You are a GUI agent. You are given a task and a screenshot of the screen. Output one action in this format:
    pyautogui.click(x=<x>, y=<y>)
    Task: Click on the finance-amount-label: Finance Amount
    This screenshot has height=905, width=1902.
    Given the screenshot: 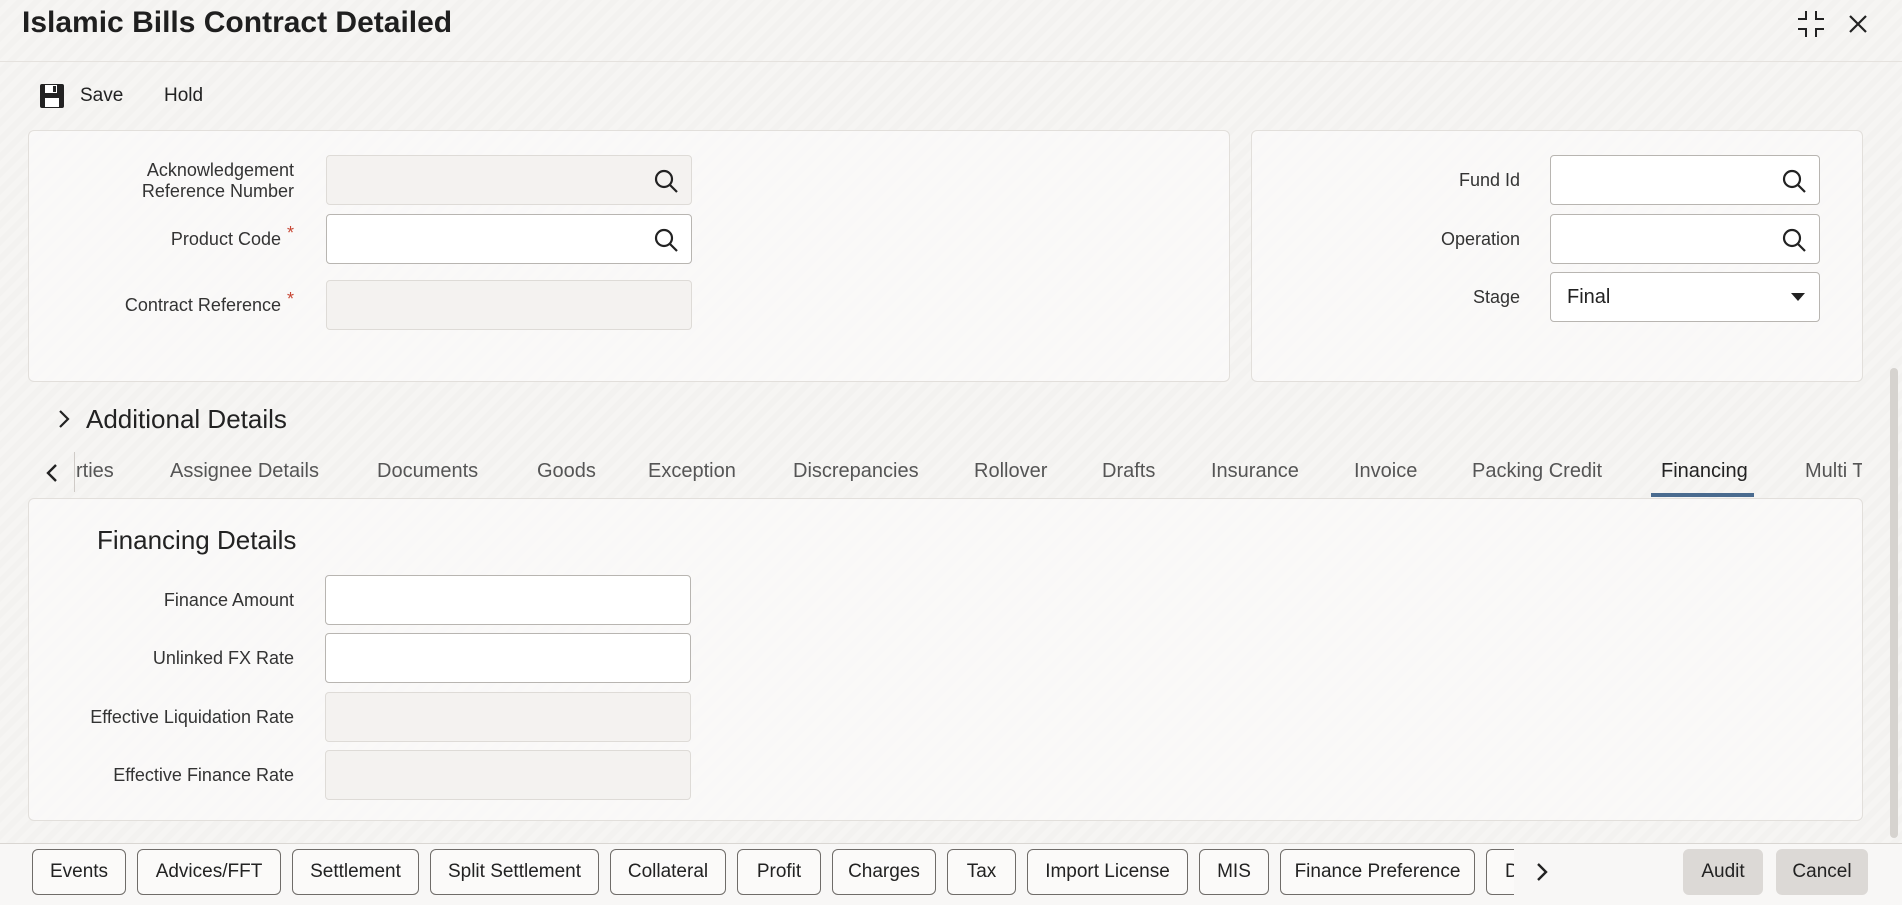 What is the action you would take?
    pyautogui.click(x=228, y=600)
    